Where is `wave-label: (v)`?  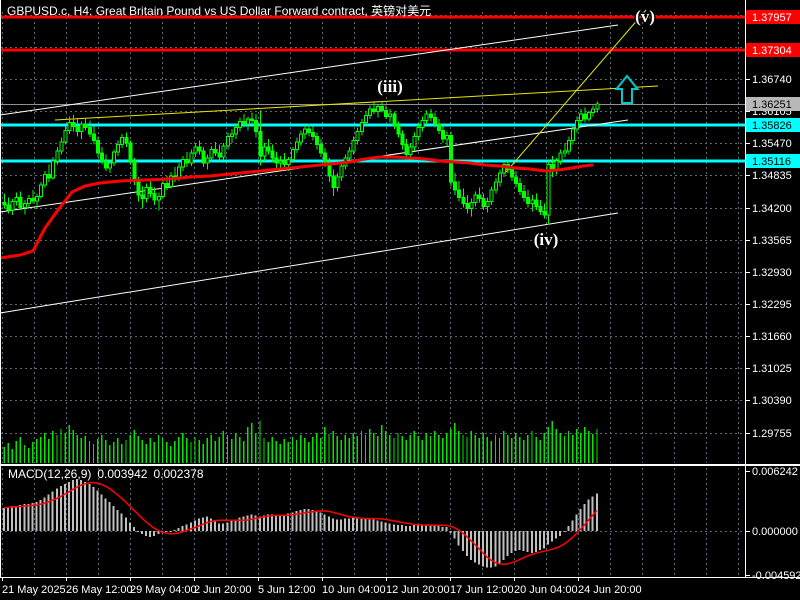
wave-label: (v) is located at coordinates (645, 17).